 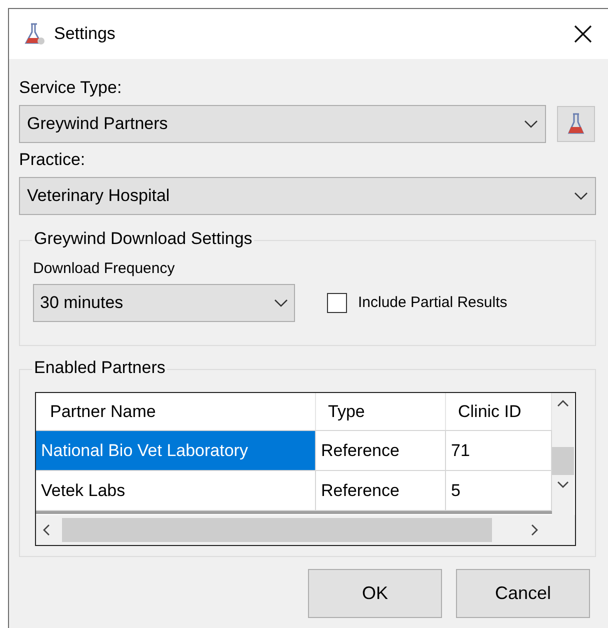 What do you see at coordinates (46, 530) in the screenshot?
I see `chevron-left-icon` at bounding box center [46, 530].